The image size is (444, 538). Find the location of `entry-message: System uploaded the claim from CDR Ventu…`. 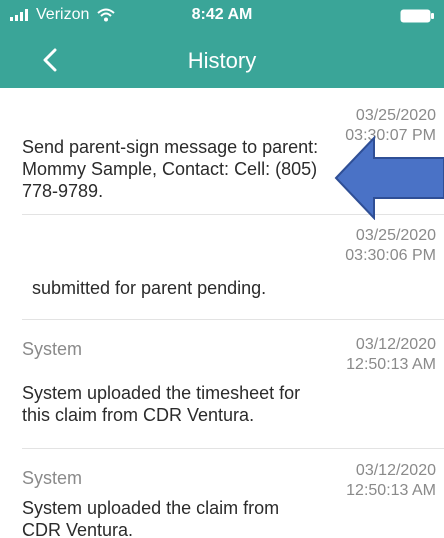

entry-message: System uploaded the claim from CDR Ventu… is located at coordinates (151, 518).